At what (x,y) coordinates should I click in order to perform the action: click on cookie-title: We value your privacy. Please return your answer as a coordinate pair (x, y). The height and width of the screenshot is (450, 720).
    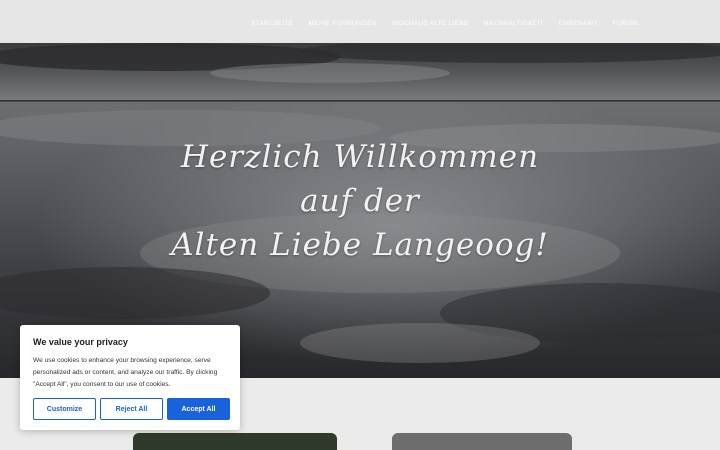
    Looking at the image, I should click on (80, 342).